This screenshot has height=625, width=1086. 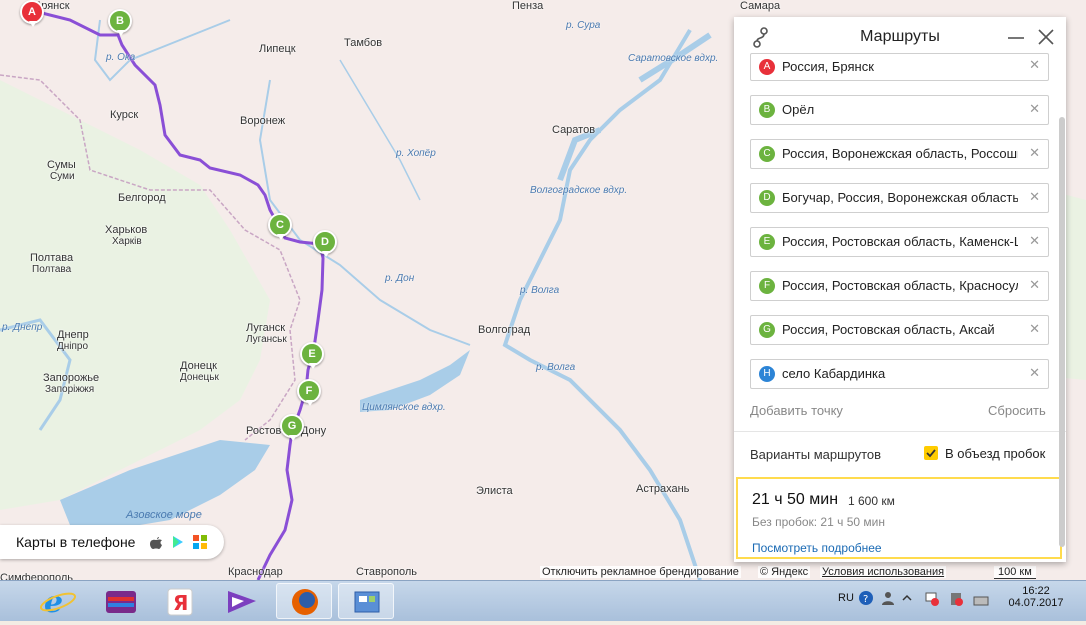 What do you see at coordinates (817, 548) in the screenshot?
I see `view-details-link: Посмотреть подробнее` at bounding box center [817, 548].